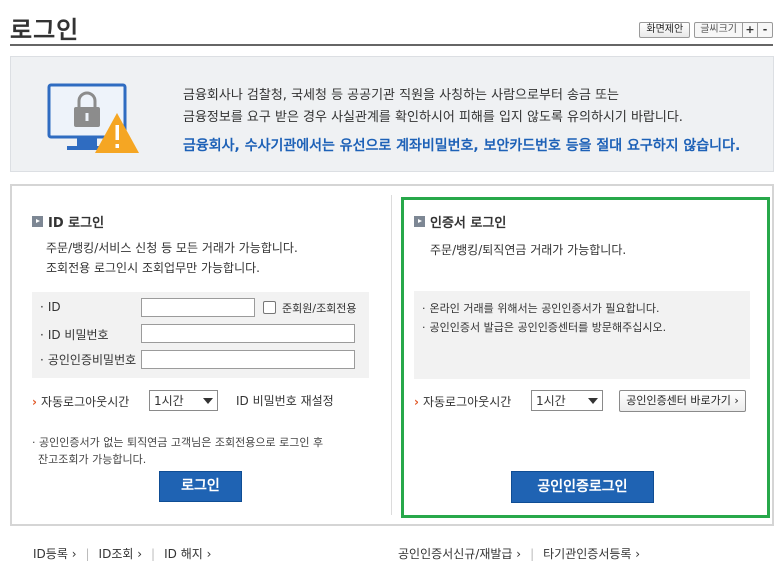  What do you see at coordinates (459, 553) in the screenshot?
I see `cert-issue-link: 공인인증서신규/재발급` at bounding box center [459, 553].